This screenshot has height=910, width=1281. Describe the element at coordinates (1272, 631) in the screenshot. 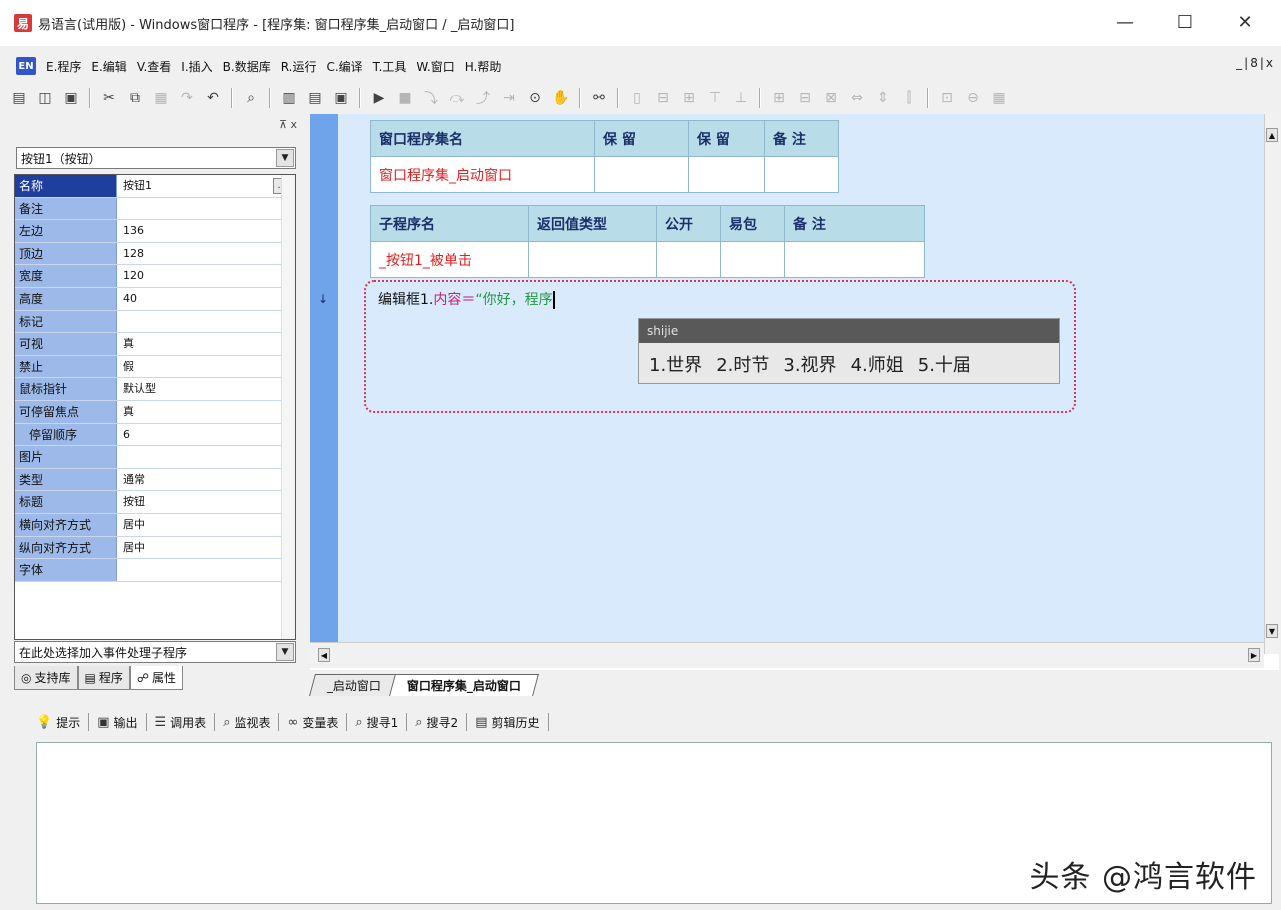

I see `scroll-down-icon: ▼` at that location.